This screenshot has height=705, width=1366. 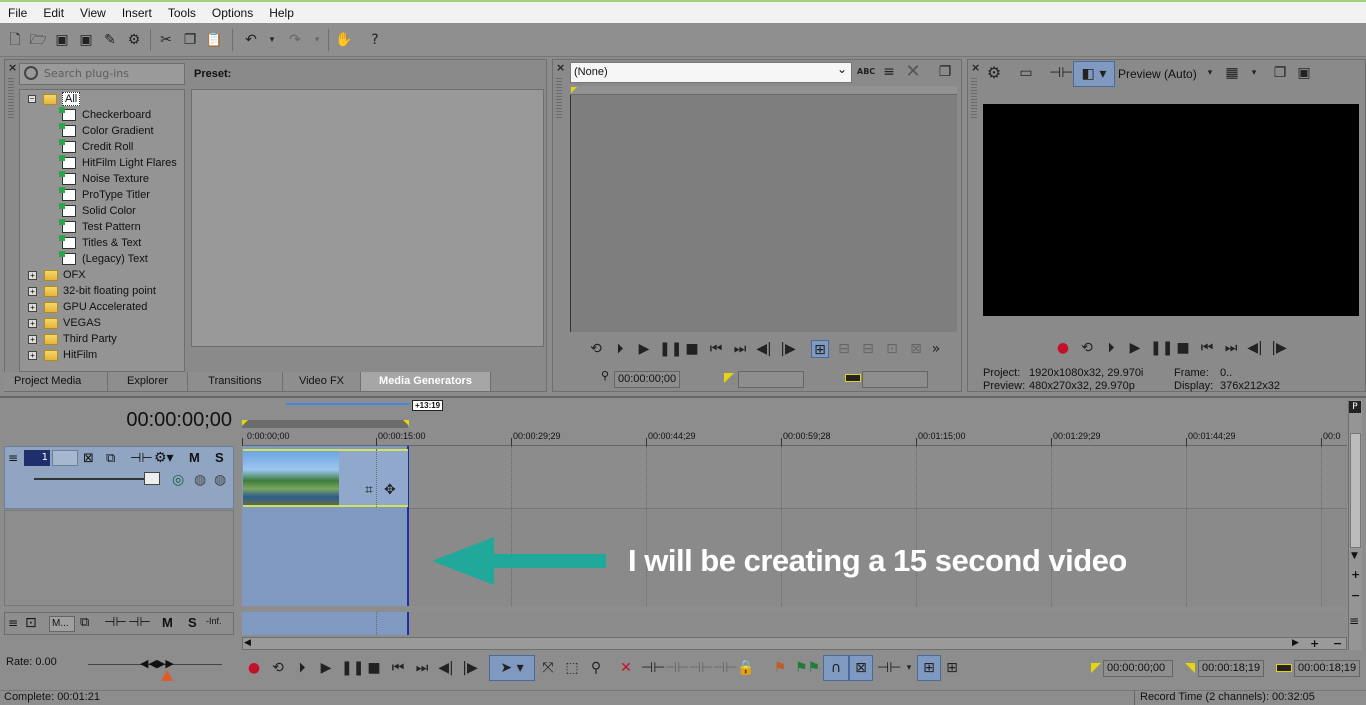 I want to click on clear-x-icon: ✕, so click(x=913, y=72).